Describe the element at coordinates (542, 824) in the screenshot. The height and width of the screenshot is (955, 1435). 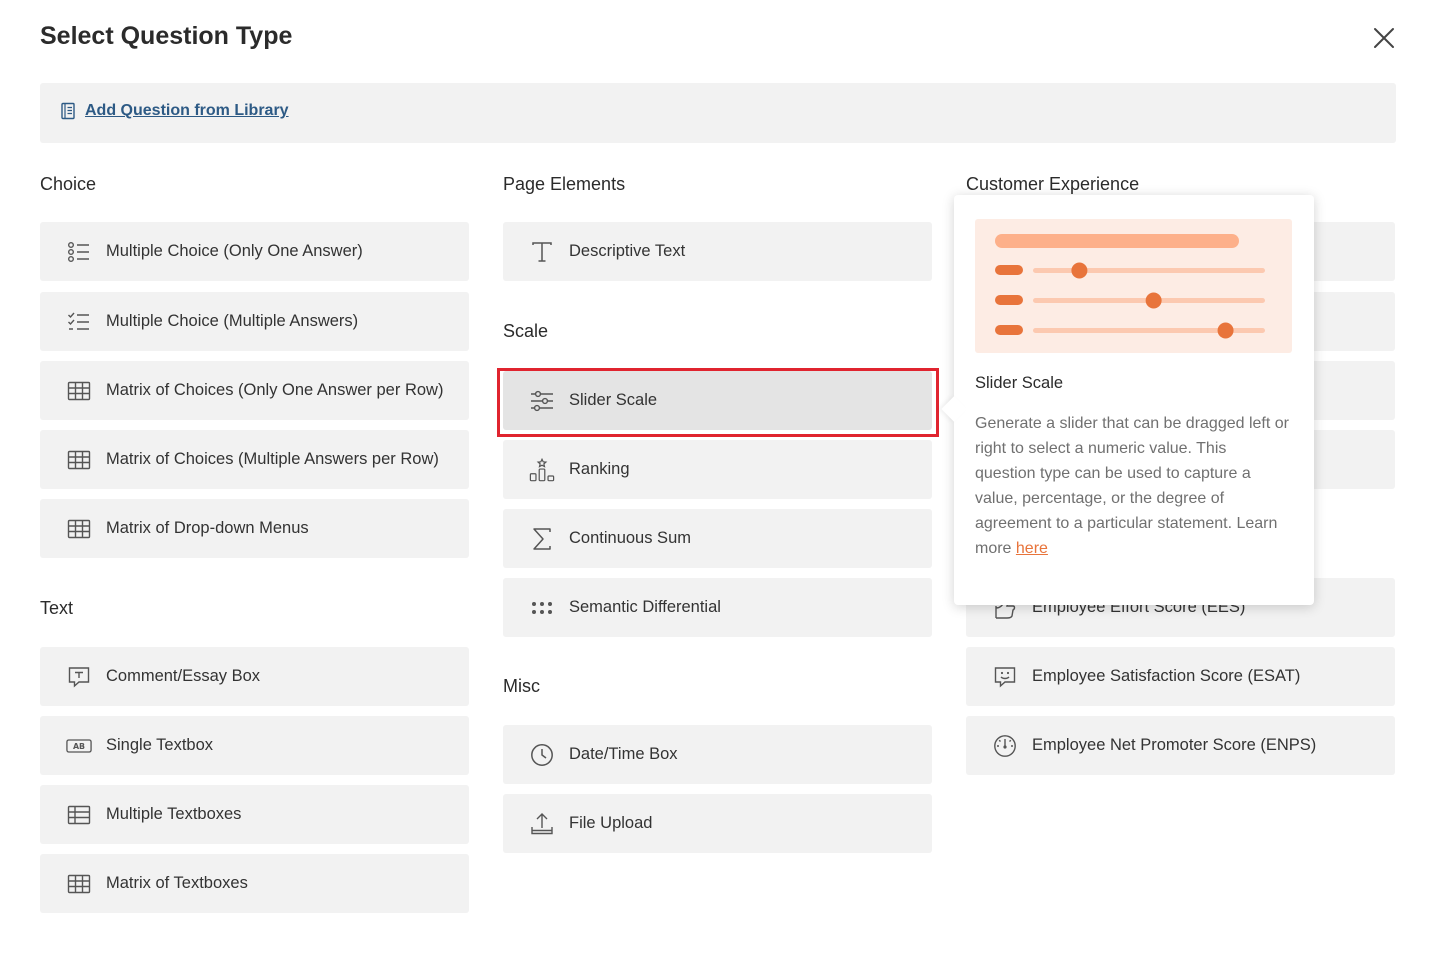
I see `upload-icon` at that location.